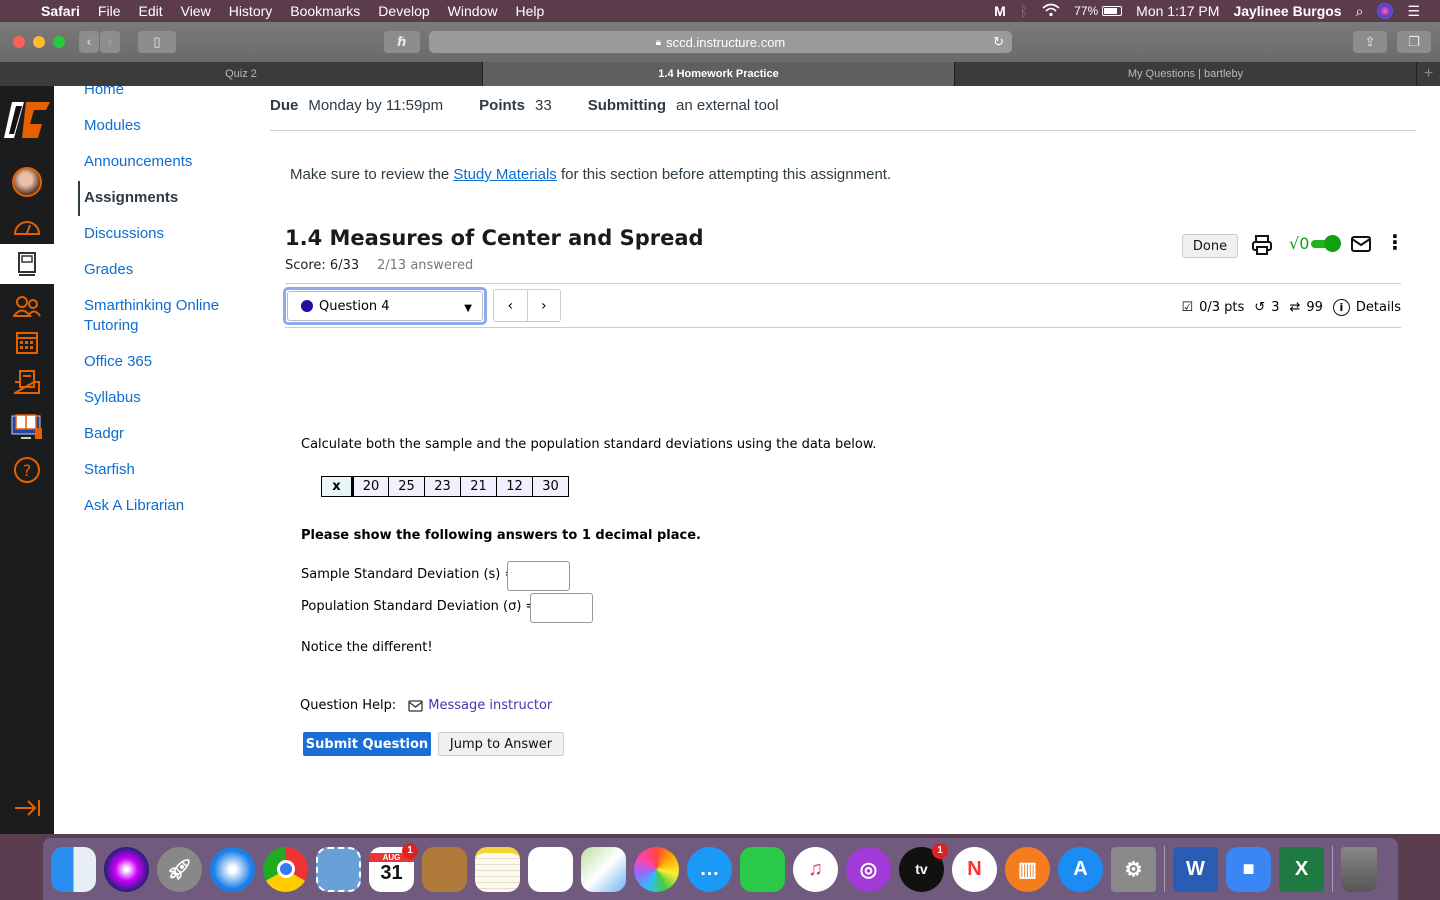 Image resolution: width=1440 pixels, height=900 pixels. What do you see at coordinates (118, 362) in the screenshot?
I see `nav-office-365: Office 365` at bounding box center [118, 362].